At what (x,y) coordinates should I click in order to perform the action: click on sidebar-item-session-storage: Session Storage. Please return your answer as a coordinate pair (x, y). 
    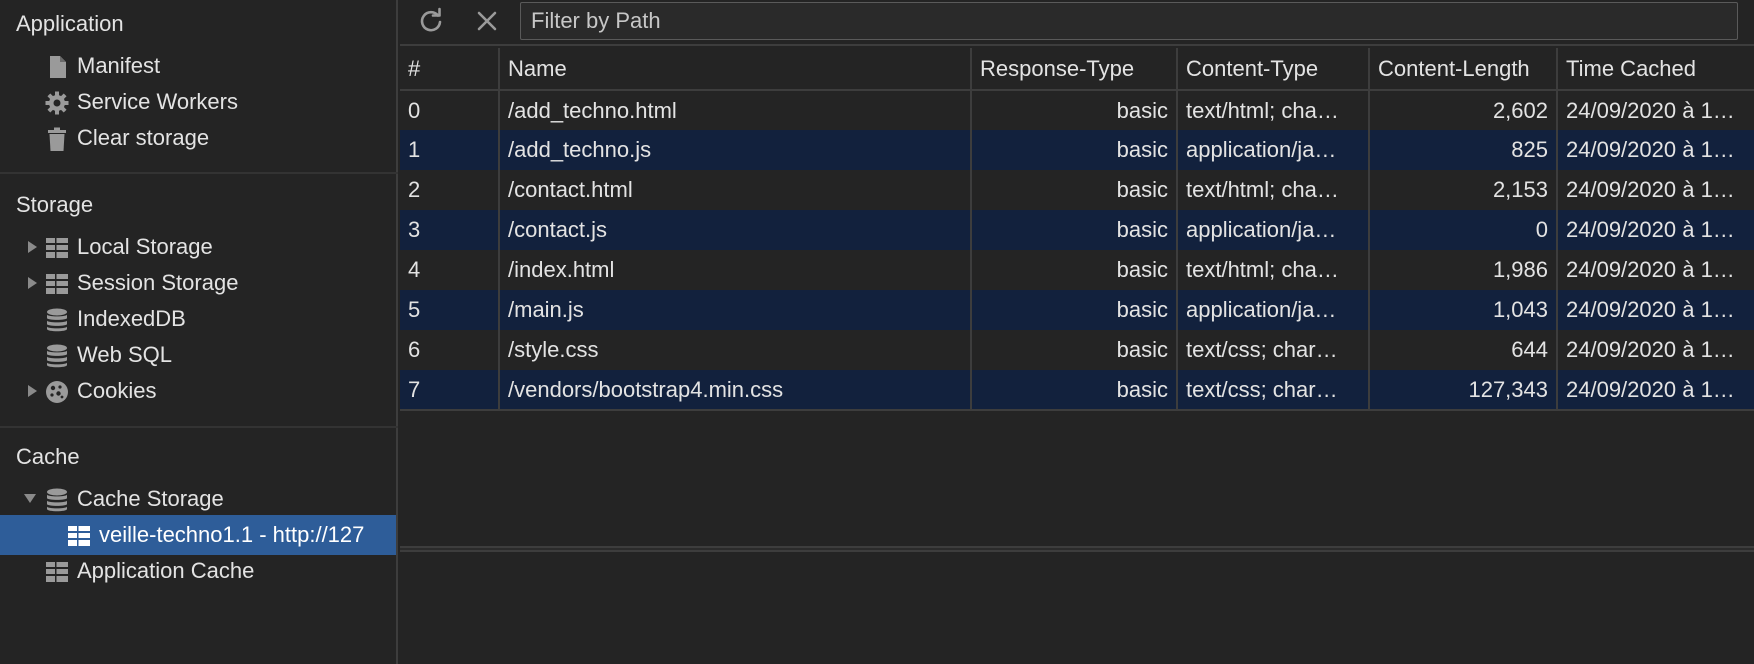
    Looking at the image, I should click on (198, 283).